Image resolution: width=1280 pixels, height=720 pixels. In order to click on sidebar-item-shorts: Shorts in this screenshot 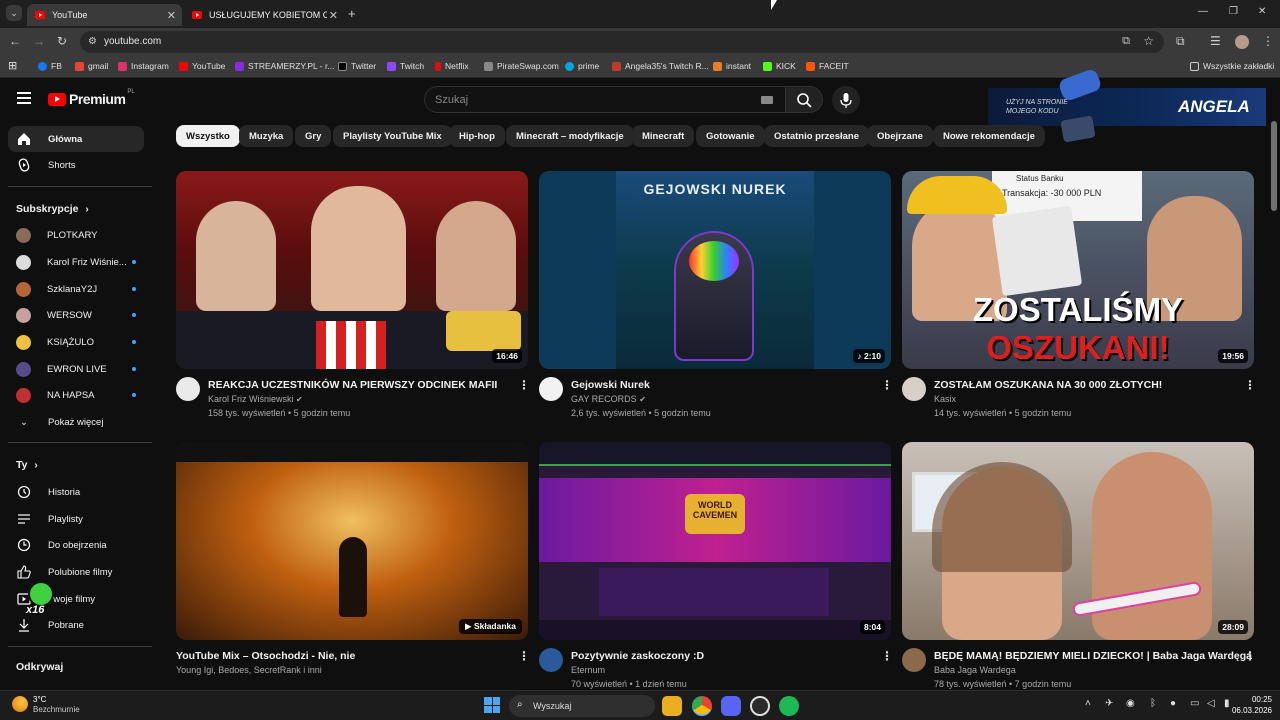, I will do `click(76, 165)`.